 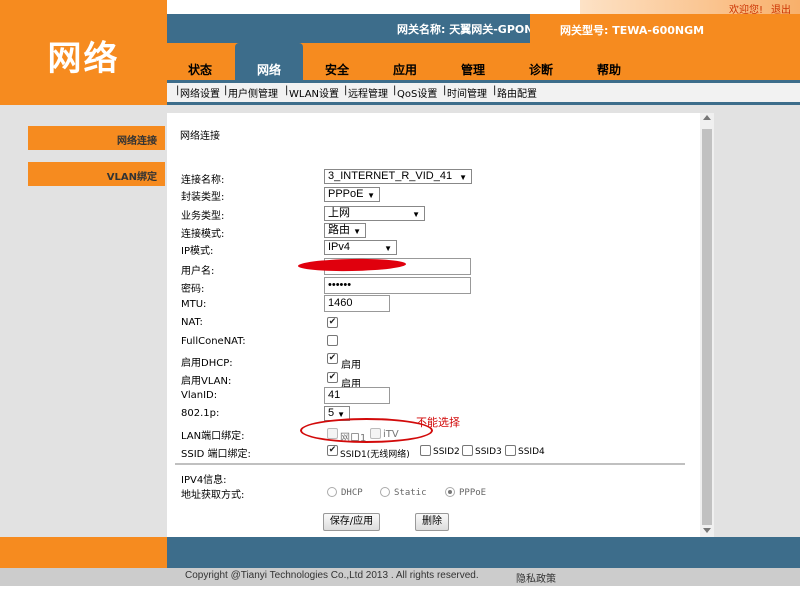 What do you see at coordinates (213, 341) in the screenshot?
I see `fullcone-label: FullConeNAT:` at bounding box center [213, 341].